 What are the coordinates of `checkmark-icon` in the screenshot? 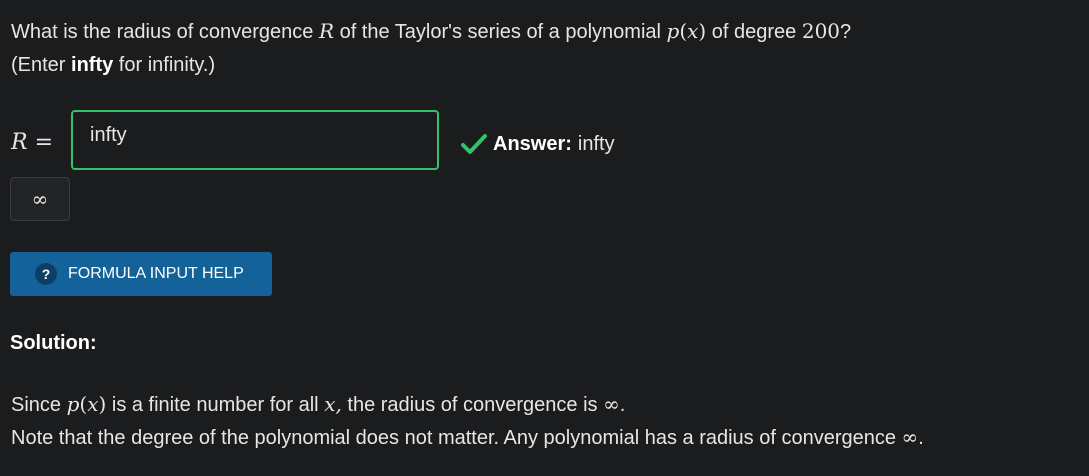 It's located at (474, 144).